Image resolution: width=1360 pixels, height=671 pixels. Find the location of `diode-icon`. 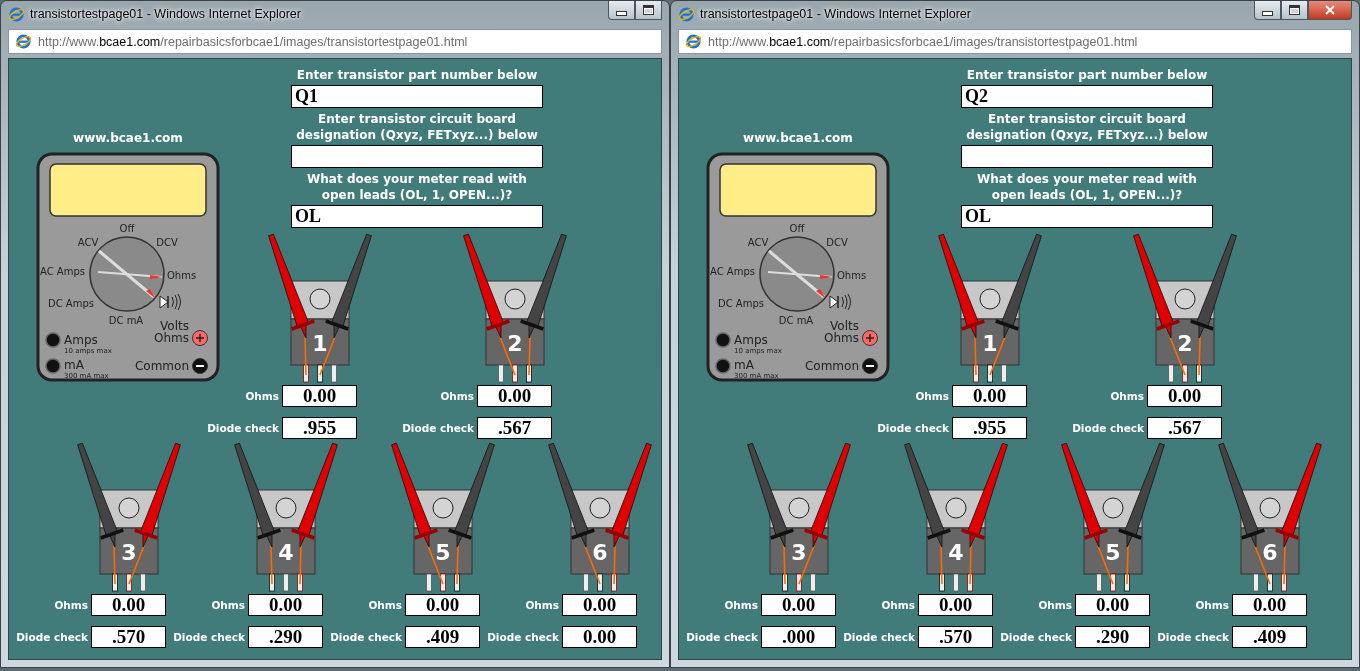

diode-icon is located at coordinates (170, 302).